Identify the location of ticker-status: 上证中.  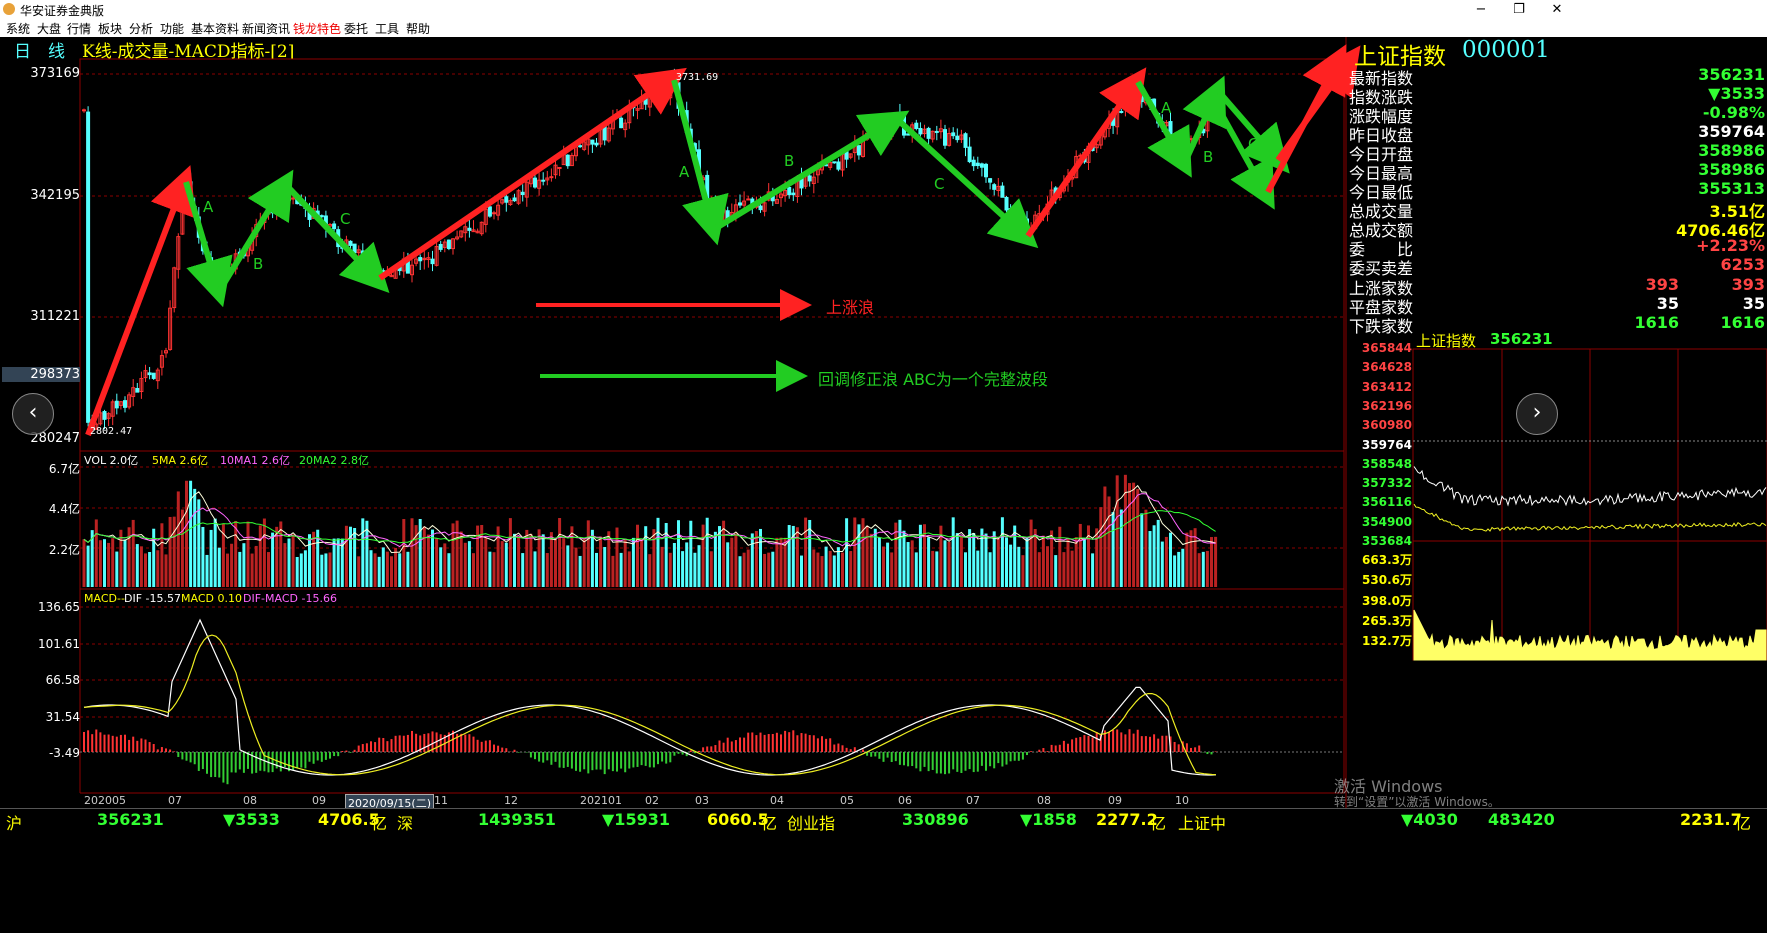
(1202, 822).